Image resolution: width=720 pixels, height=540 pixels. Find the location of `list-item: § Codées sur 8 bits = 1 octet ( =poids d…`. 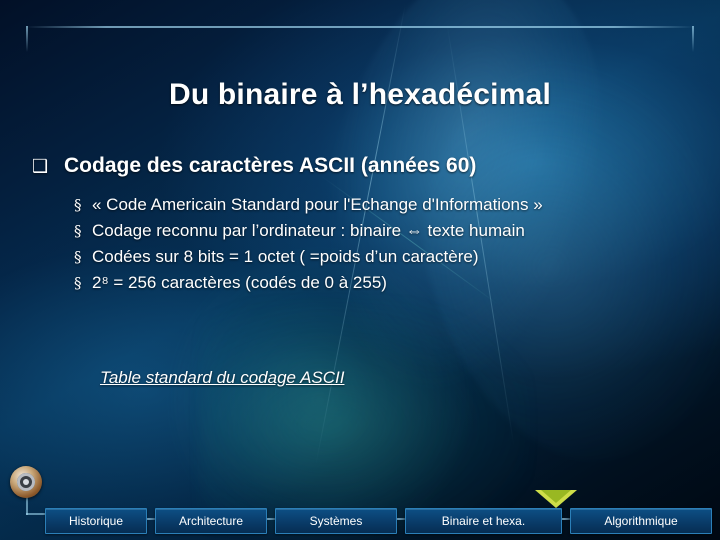

list-item: § Codées sur 8 bits = 1 octet ( =poids d… is located at coordinates (384, 257).